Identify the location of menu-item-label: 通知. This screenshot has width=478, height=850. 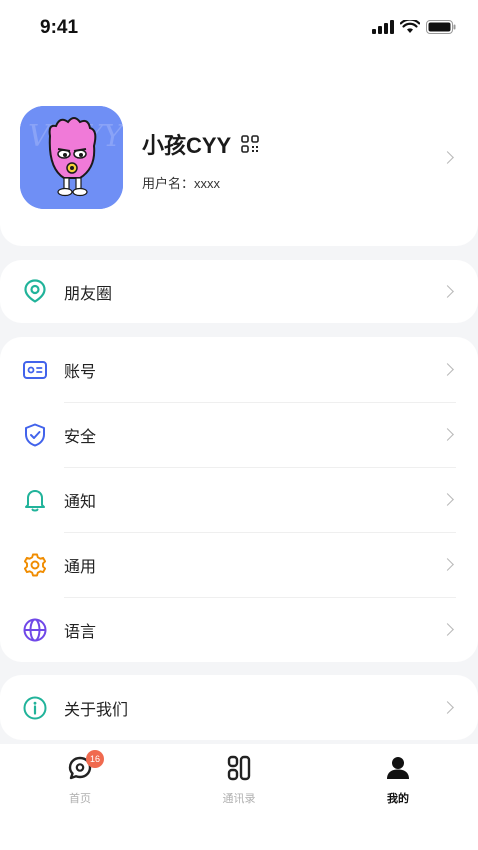
(80, 501).